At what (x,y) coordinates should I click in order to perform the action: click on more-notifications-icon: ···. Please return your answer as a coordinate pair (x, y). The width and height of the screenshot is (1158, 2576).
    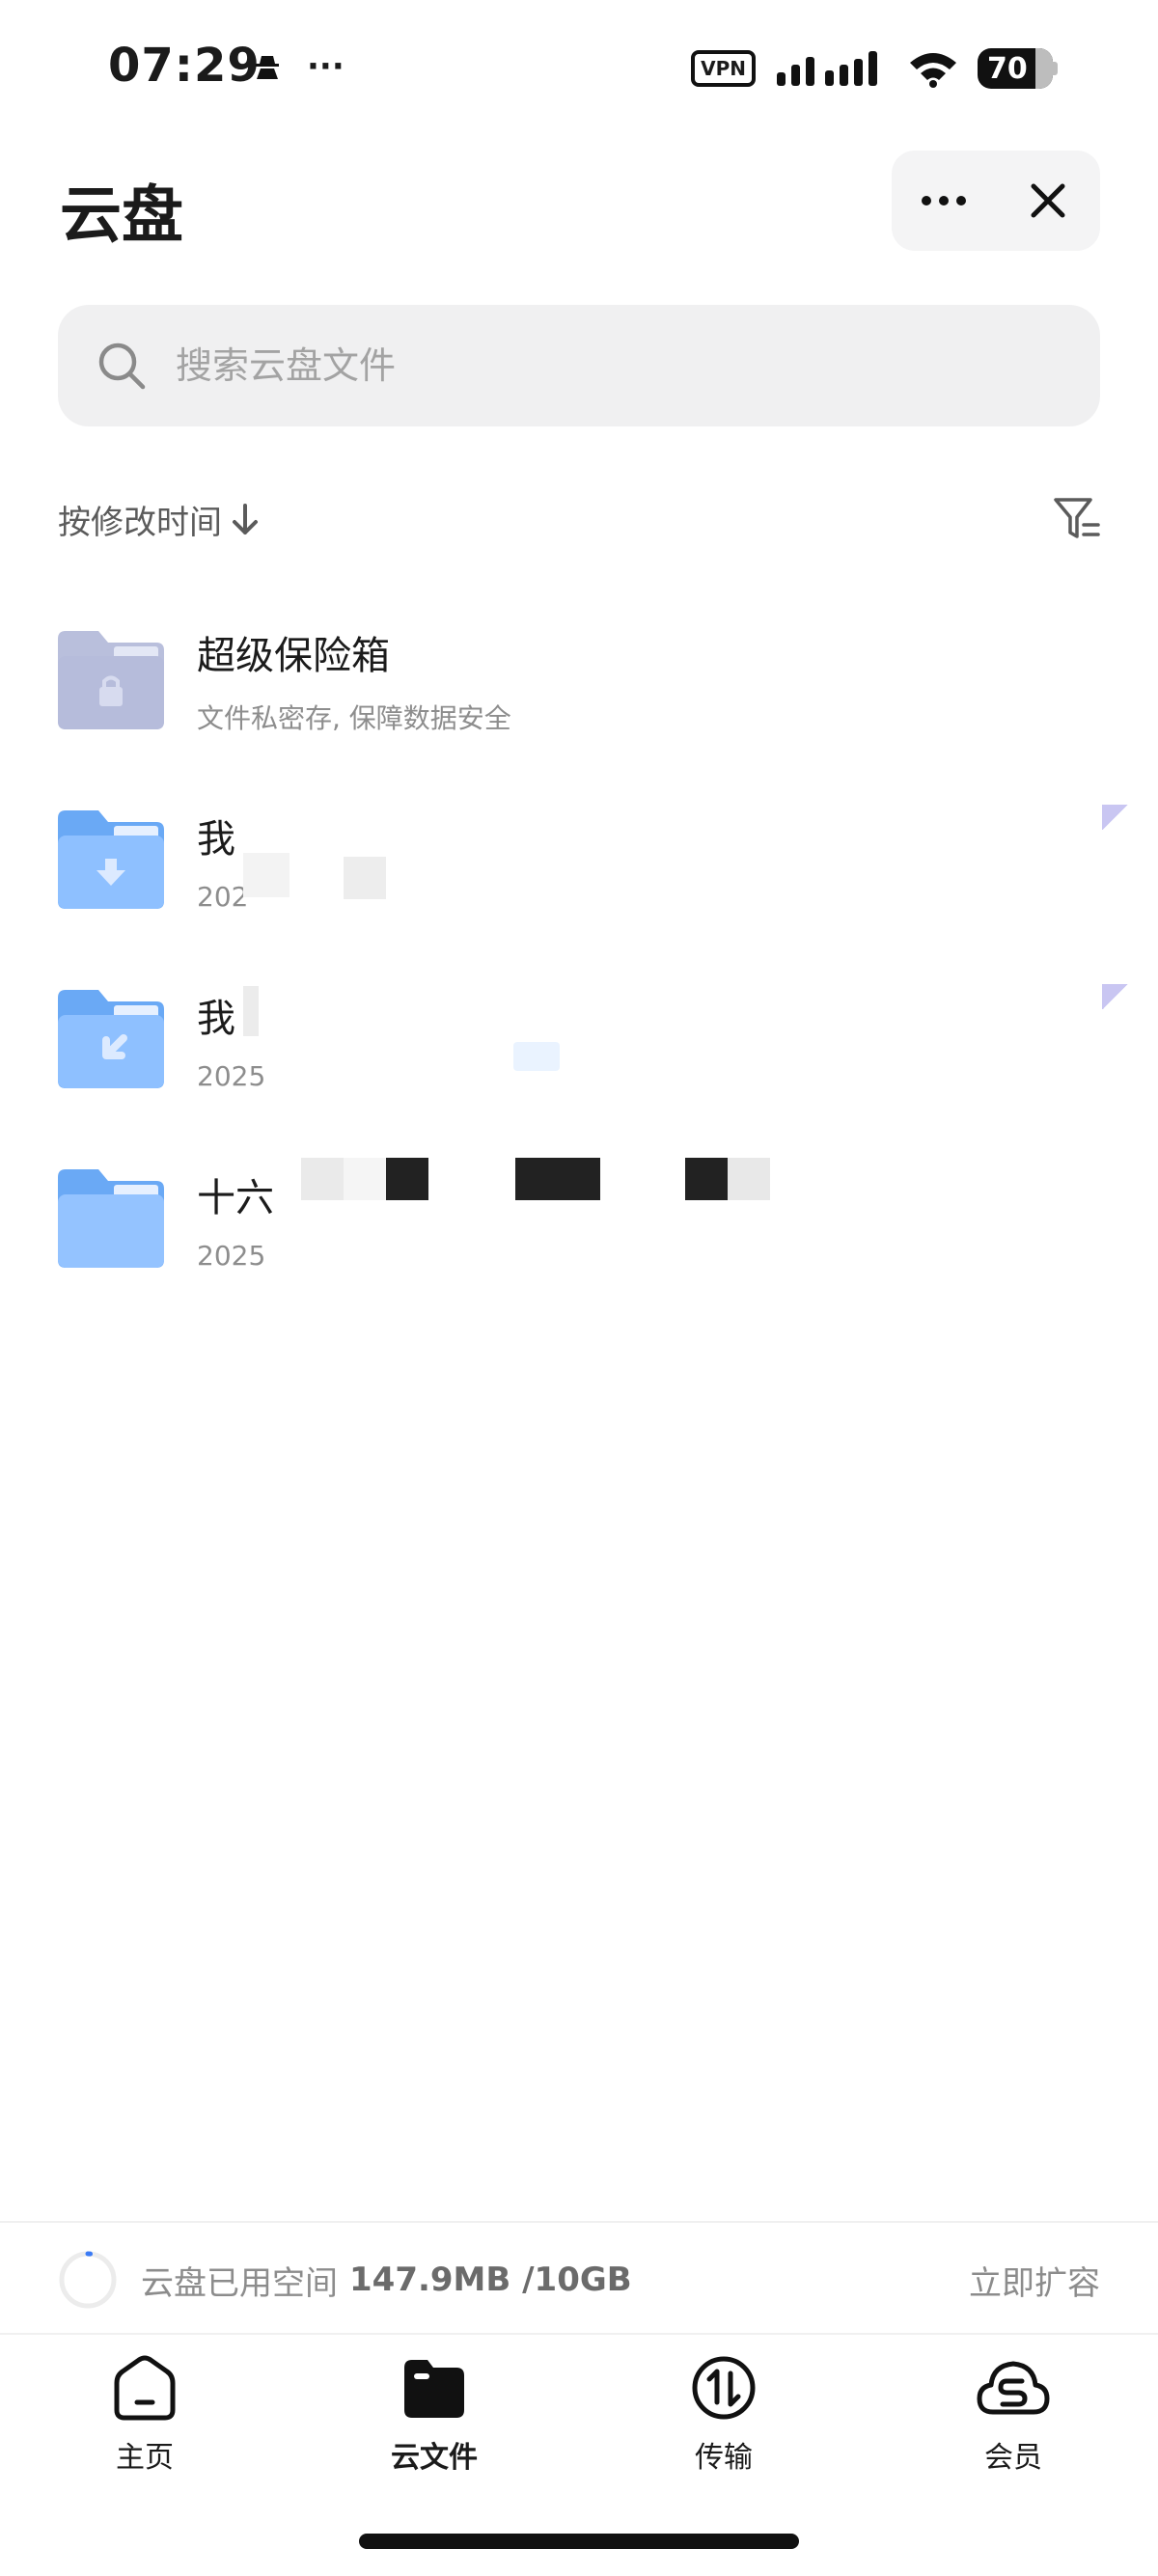
    Looking at the image, I should click on (326, 66).